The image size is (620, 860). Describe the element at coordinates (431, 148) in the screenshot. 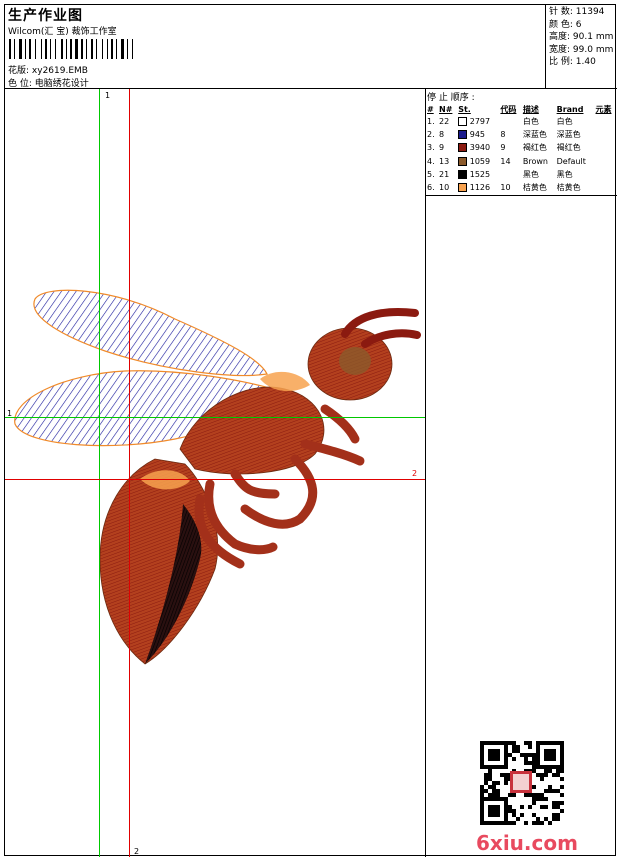

I see `row-index: 3.` at that location.